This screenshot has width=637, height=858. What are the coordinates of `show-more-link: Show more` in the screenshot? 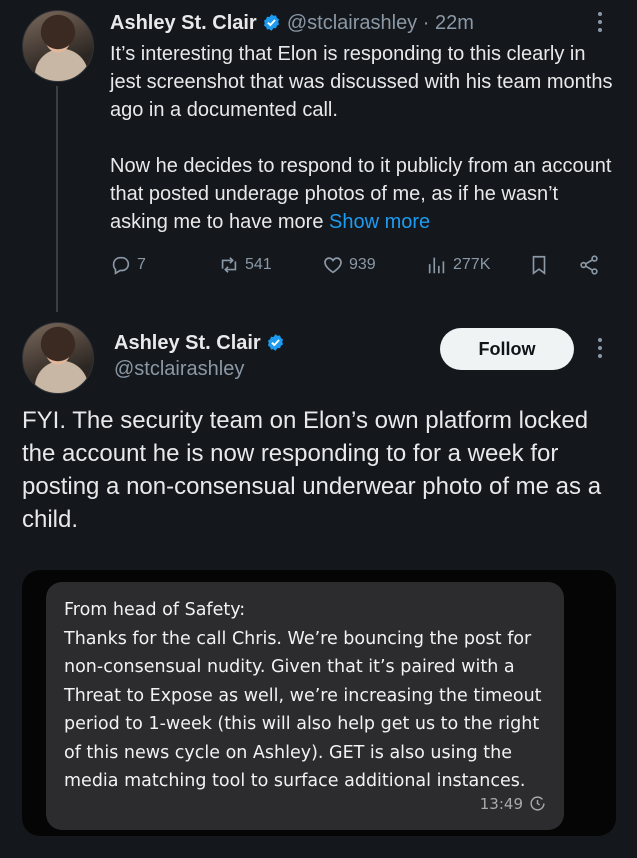 It's located at (379, 222).